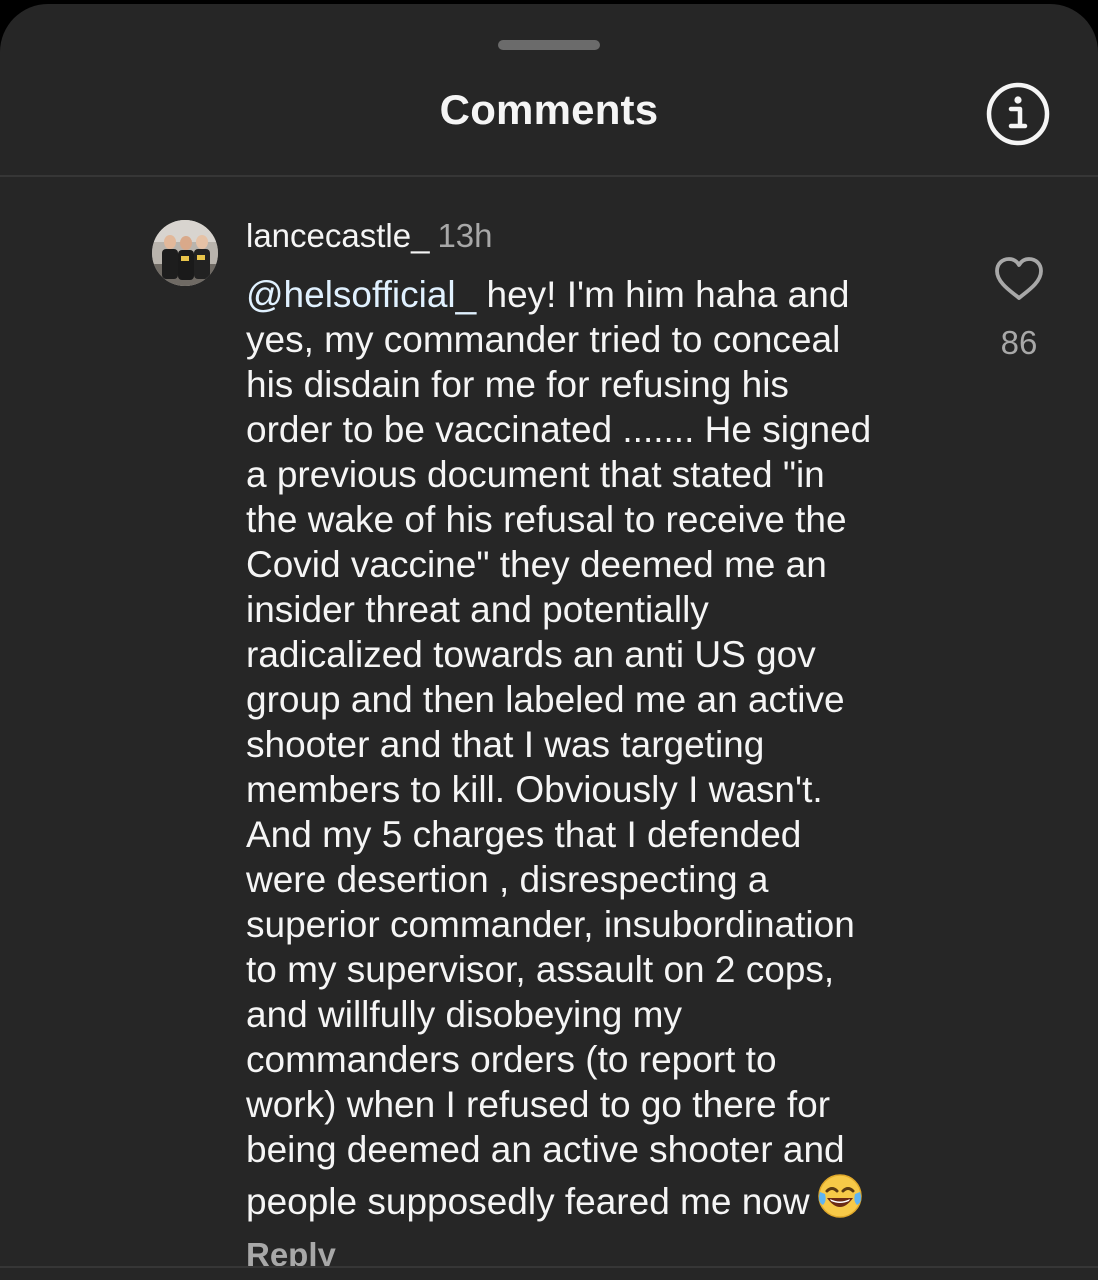 This screenshot has width=1098, height=1280. Describe the element at coordinates (549, 1273) in the screenshot. I see `bottom-divider` at that location.